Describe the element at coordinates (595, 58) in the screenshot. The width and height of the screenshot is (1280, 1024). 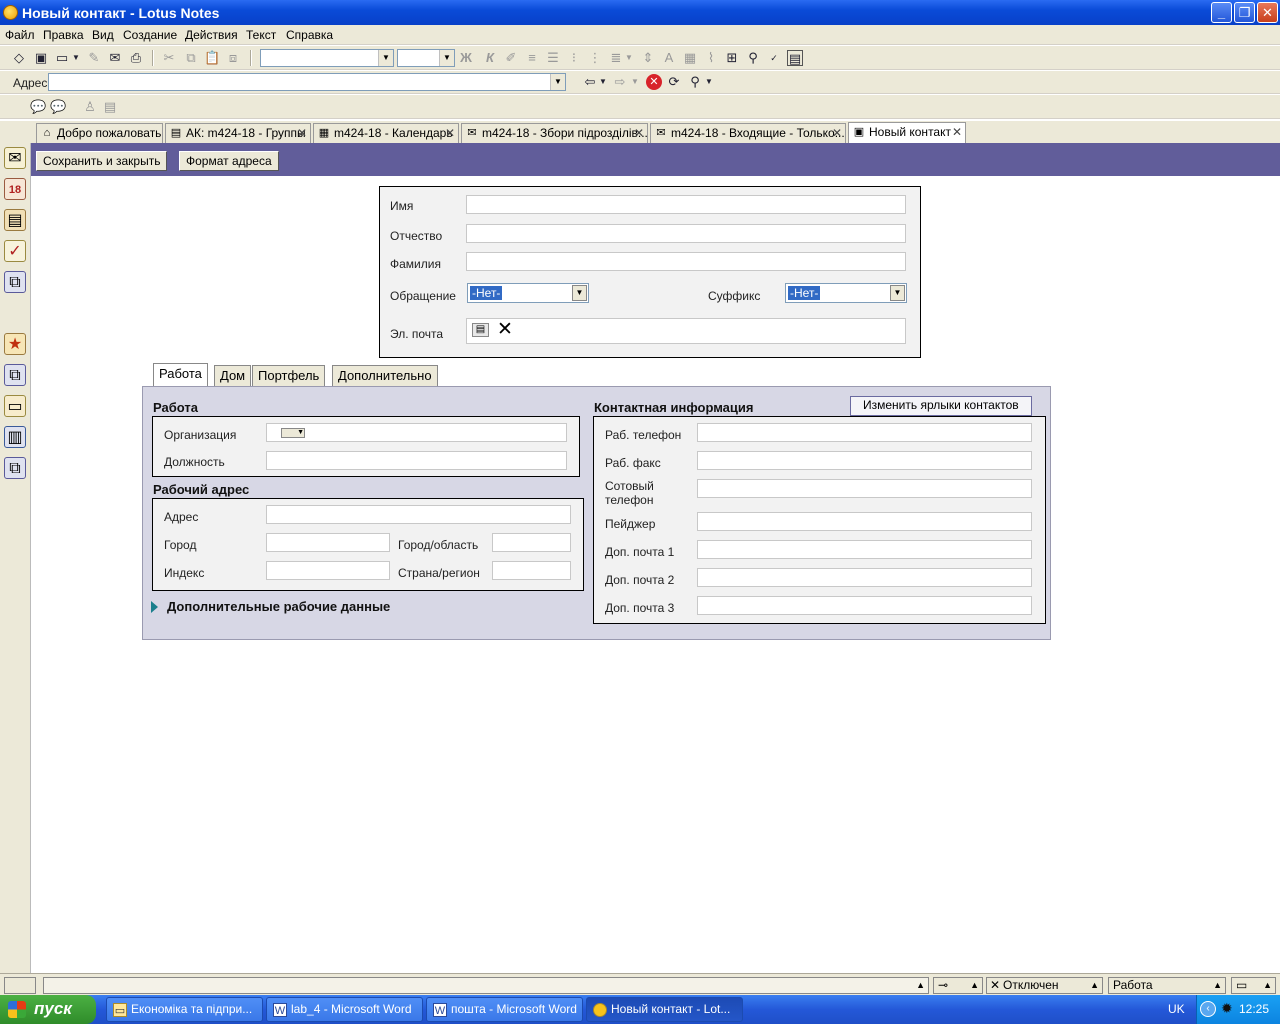
I see `numbered-list-icon: ⋮` at that location.